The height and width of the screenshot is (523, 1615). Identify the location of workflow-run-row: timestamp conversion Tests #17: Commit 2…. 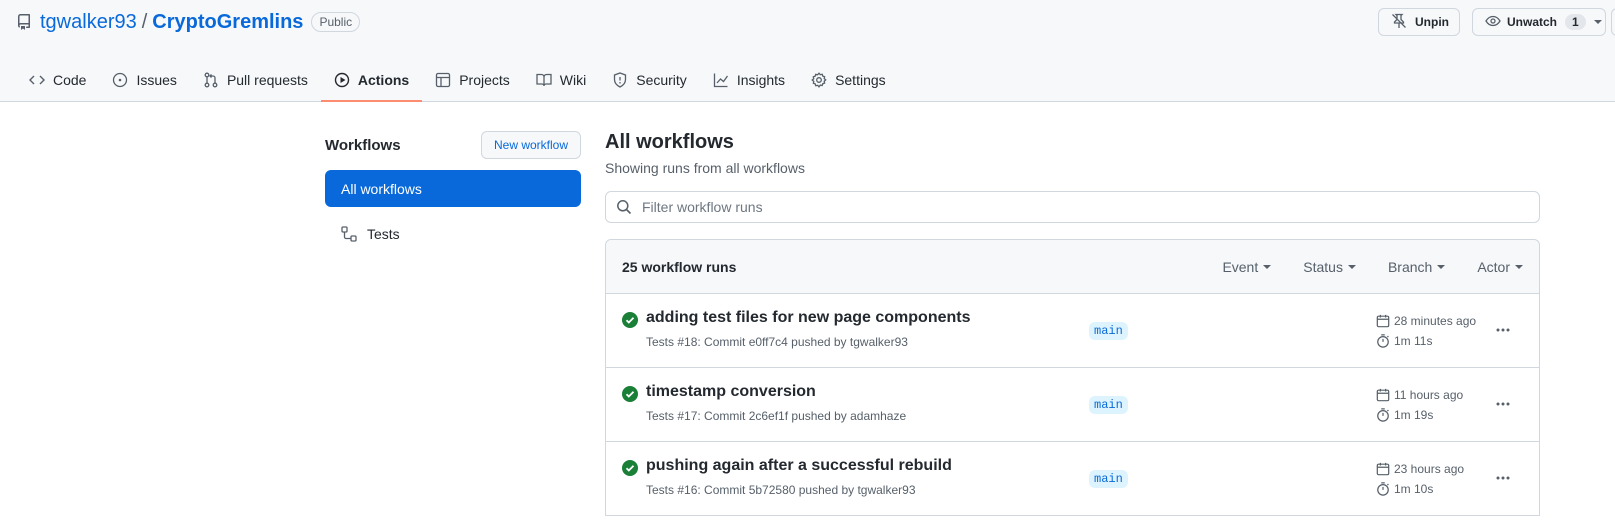
(1072, 405).